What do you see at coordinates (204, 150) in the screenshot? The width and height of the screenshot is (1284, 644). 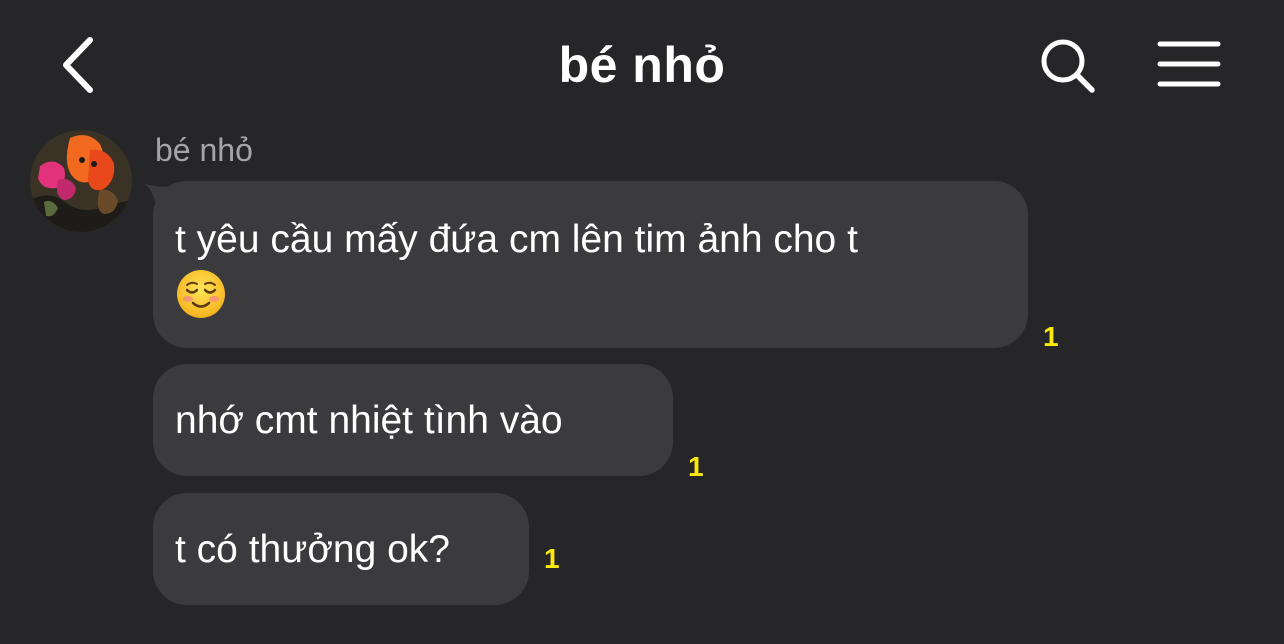 I see `sender-name: bé nhỏ` at bounding box center [204, 150].